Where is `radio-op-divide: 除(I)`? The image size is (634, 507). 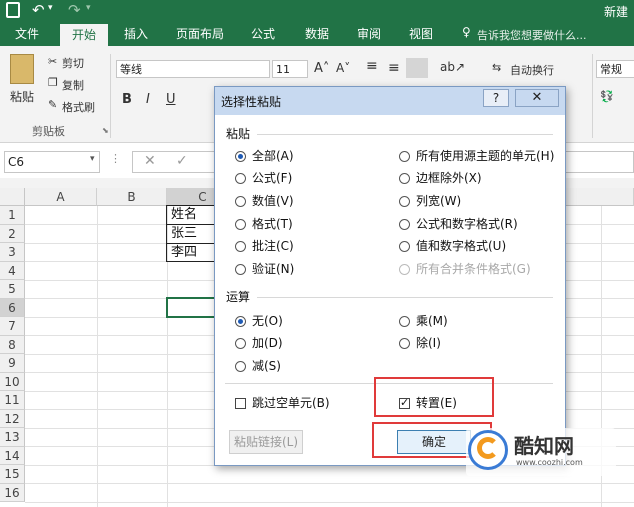
radio-op-divide: 除(I) is located at coordinates (420, 343).